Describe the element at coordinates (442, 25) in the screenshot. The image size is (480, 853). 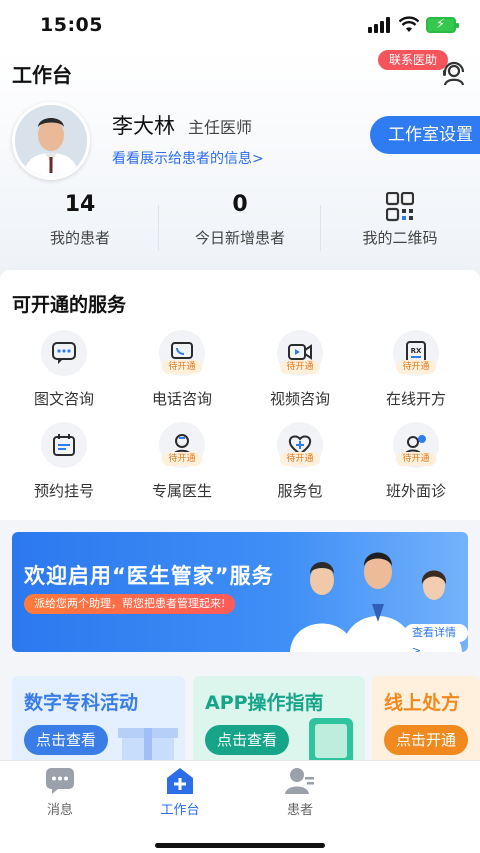
I see `battery-icon: ⚡` at that location.